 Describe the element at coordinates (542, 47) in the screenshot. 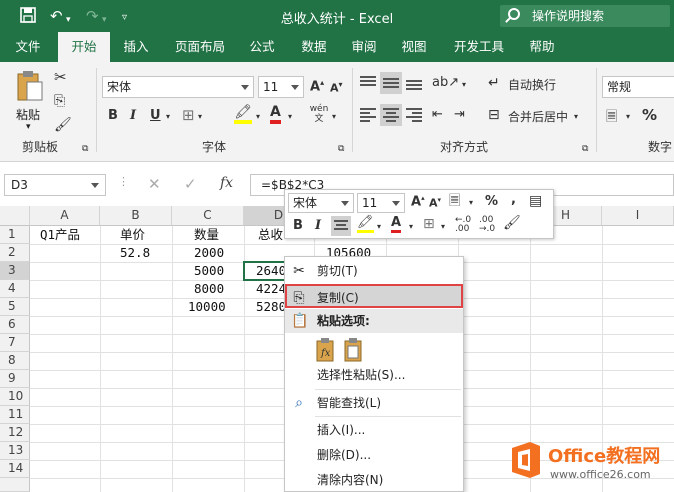

I see `tab-help: 帮助` at that location.